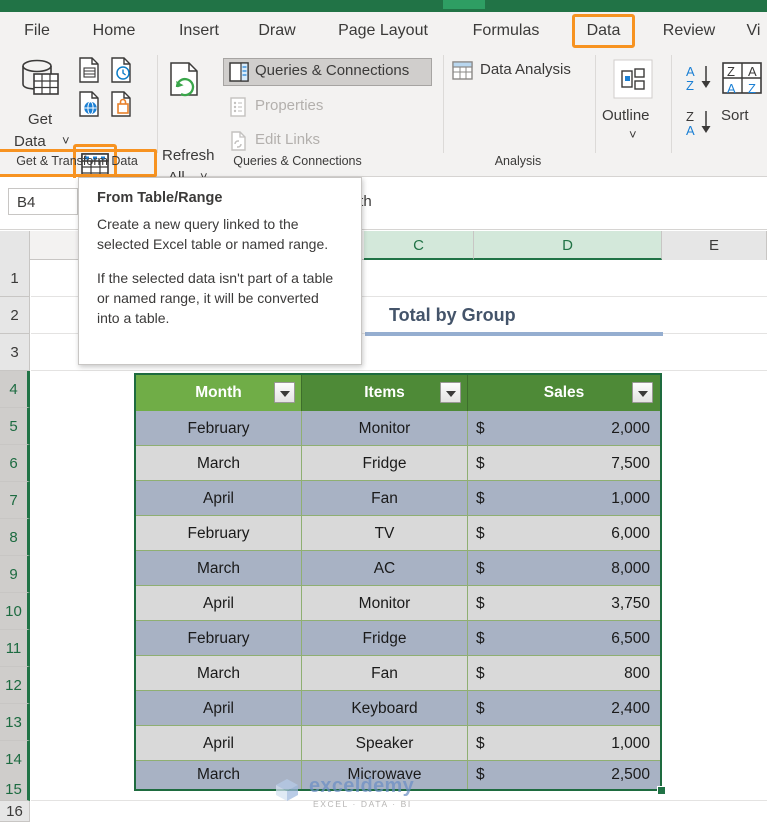 This screenshot has width=767, height=822. What do you see at coordinates (564, 673) in the screenshot?
I see `table-cell-sales: $800` at bounding box center [564, 673].